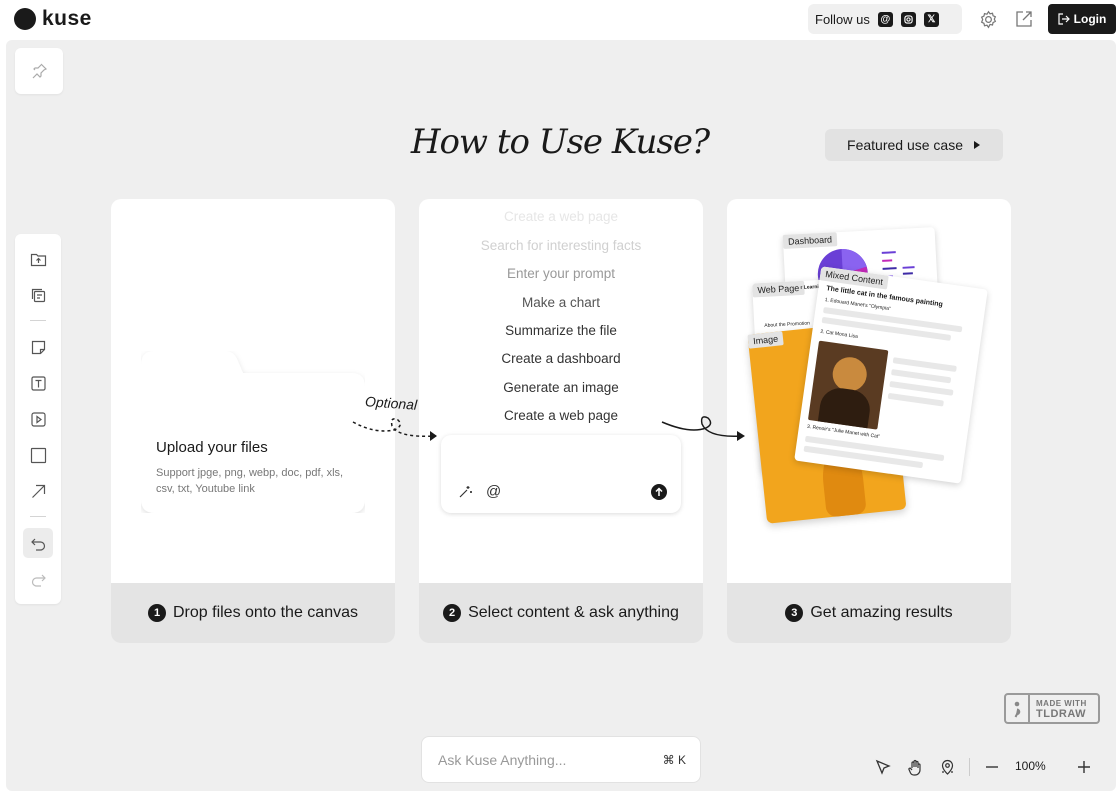 This screenshot has height=795, width=1120. What do you see at coordinates (883, 767) in the screenshot?
I see `select-cursor-icon` at bounding box center [883, 767].